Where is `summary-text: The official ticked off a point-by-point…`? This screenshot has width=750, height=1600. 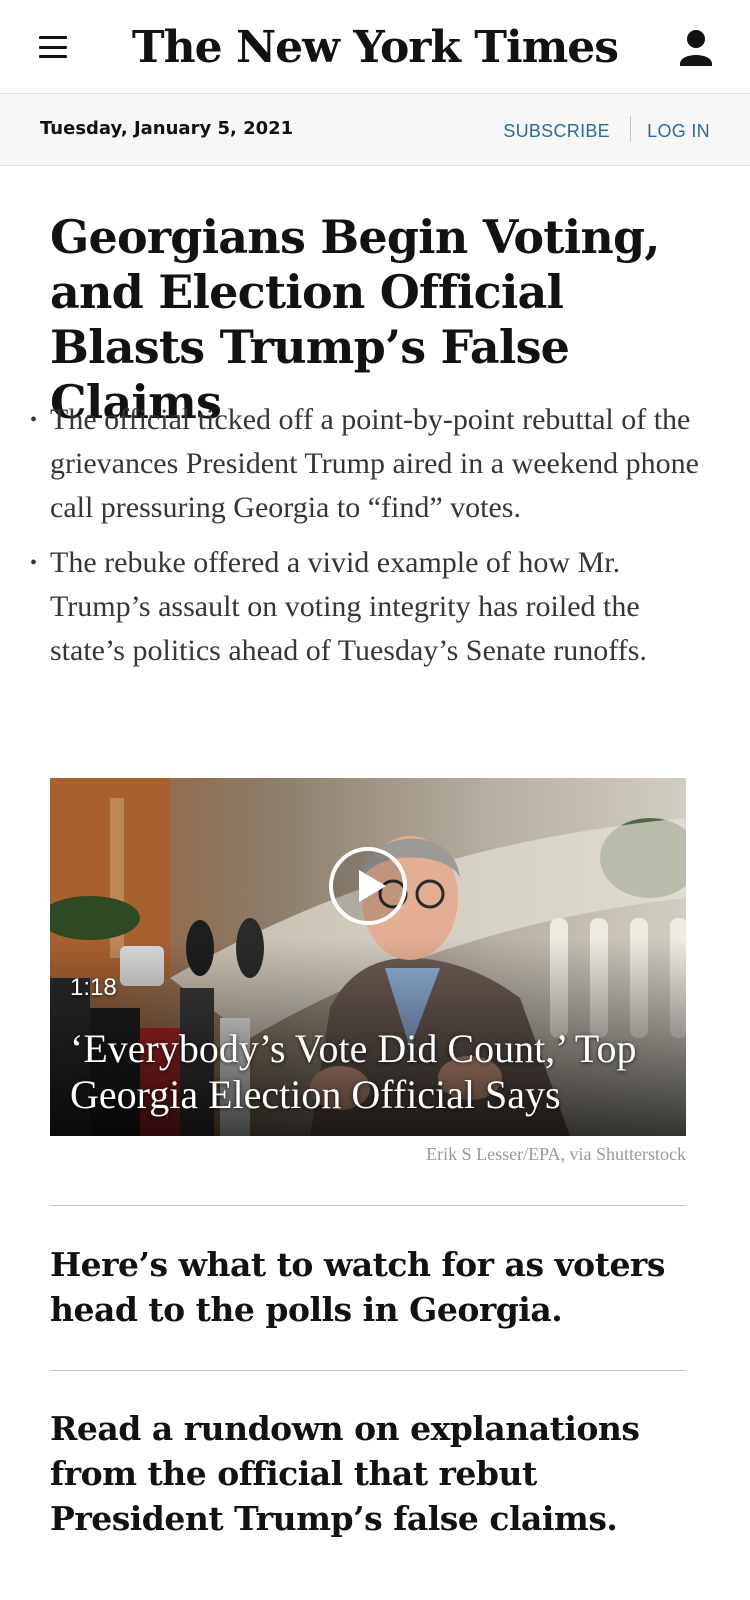
summary-text: The official ticked off a point-by-point… is located at coordinates (374, 463).